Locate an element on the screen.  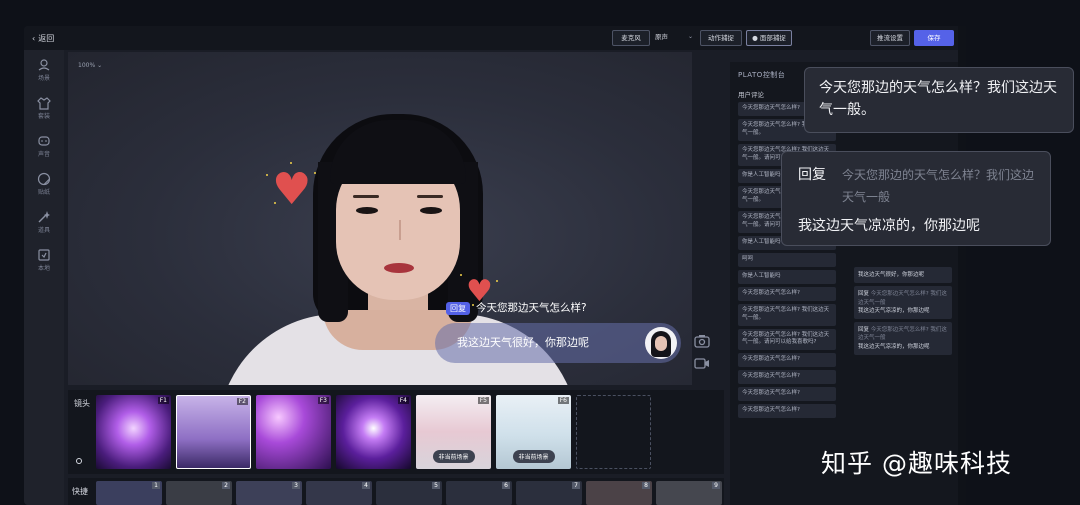
shortcut-strip: 快捷 1 2 3 4 5 6 7 8 9 is located at coordinates (396, 491).